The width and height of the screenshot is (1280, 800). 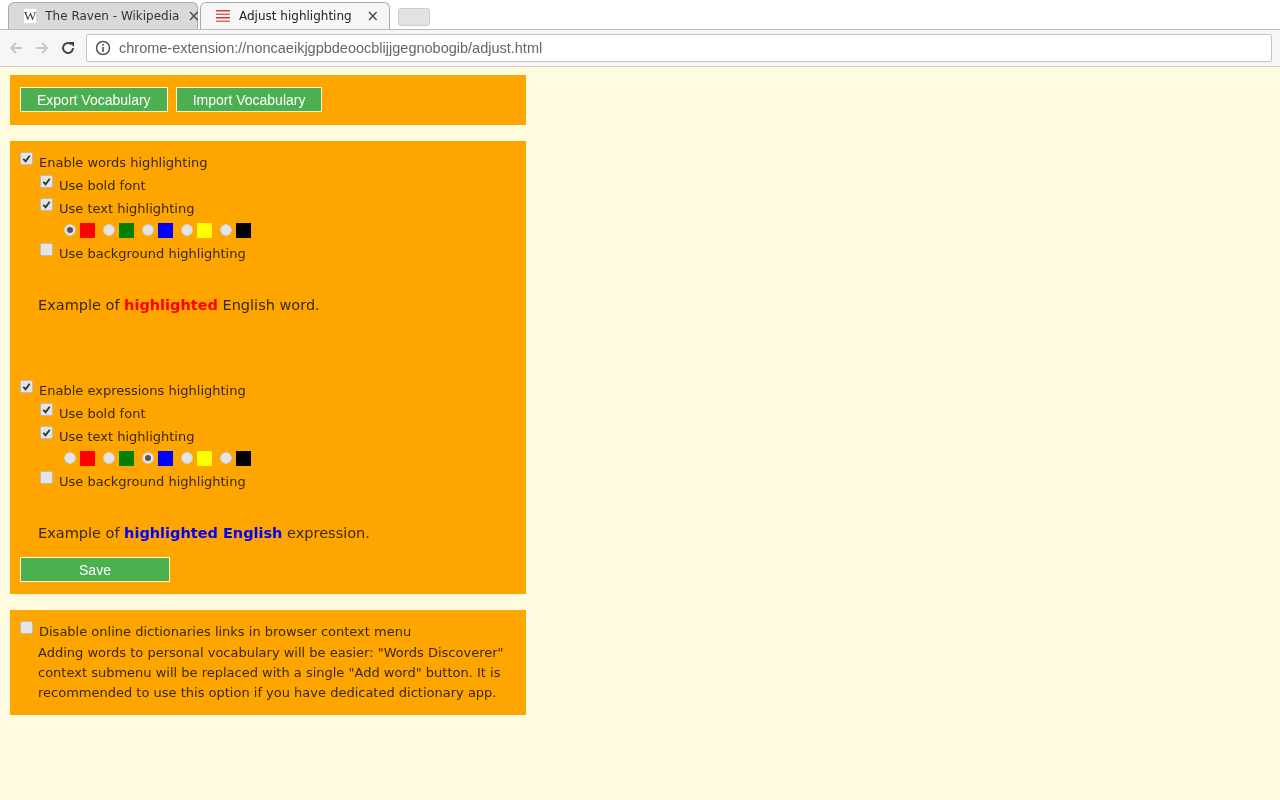 I want to click on example-sentence: Example of highlighted English word., so click(x=179, y=305).